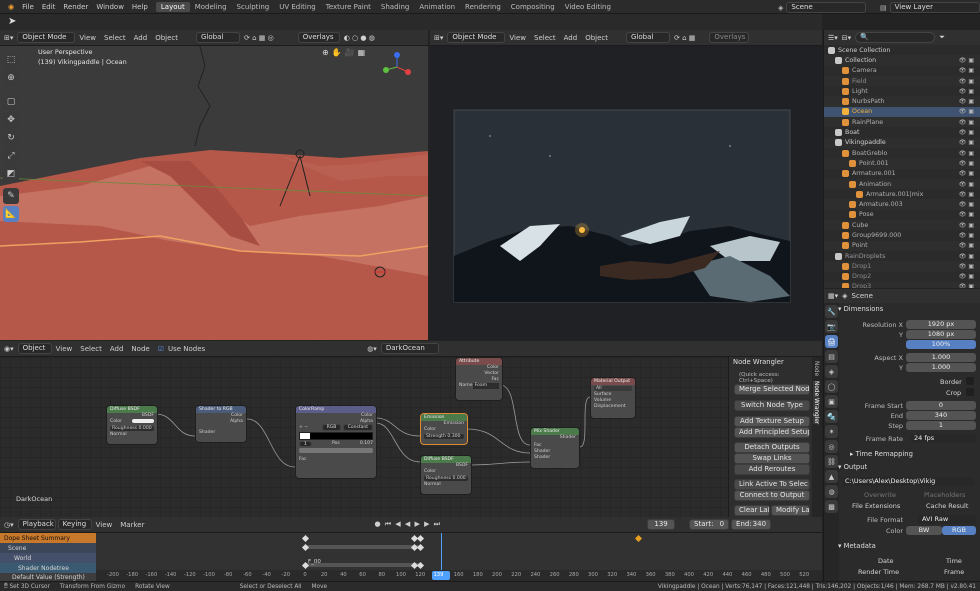  What do you see at coordinates (772, 495) in the screenshot?
I see `connect-to-output-button: Connect to Output` at bounding box center [772, 495].